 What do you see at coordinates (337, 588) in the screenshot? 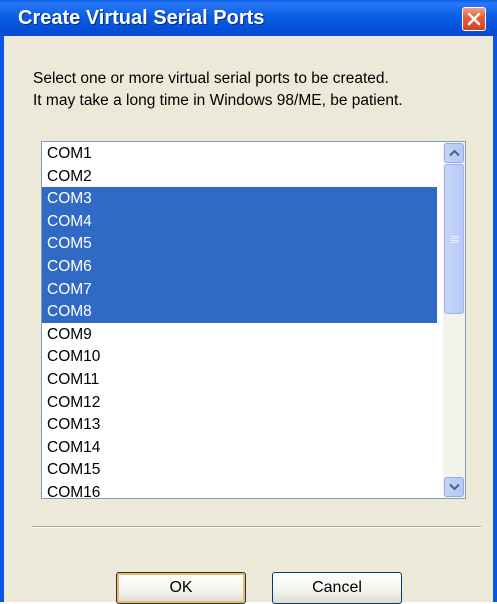
I see `cancel-button: Cancel` at bounding box center [337, 588].